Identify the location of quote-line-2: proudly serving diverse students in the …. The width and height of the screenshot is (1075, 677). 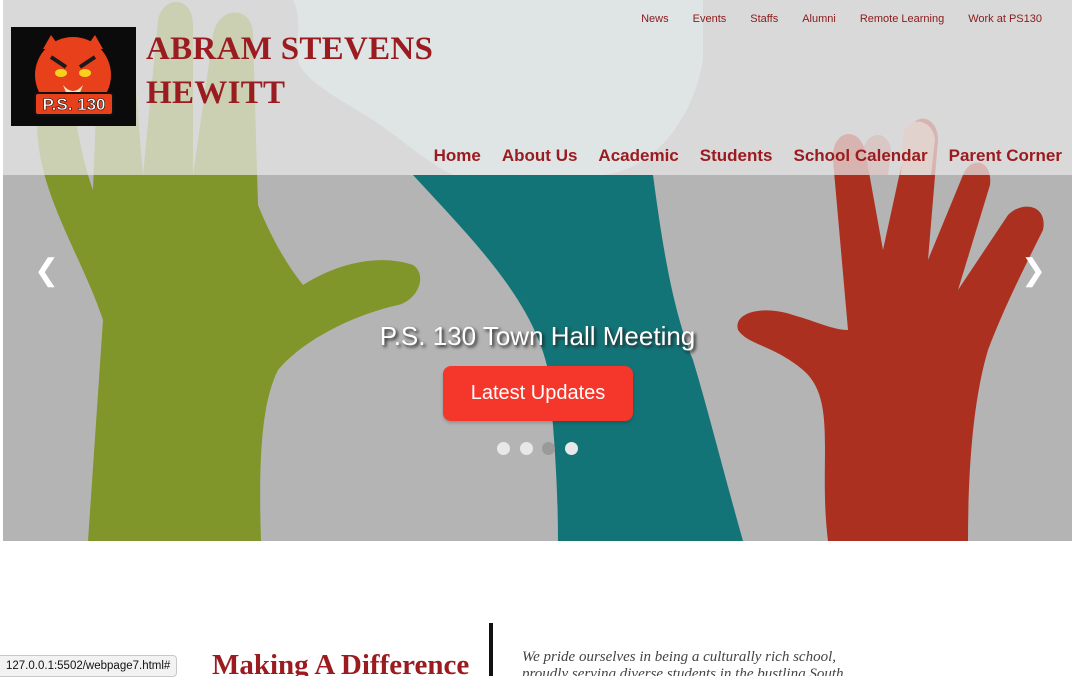
(683, 671).